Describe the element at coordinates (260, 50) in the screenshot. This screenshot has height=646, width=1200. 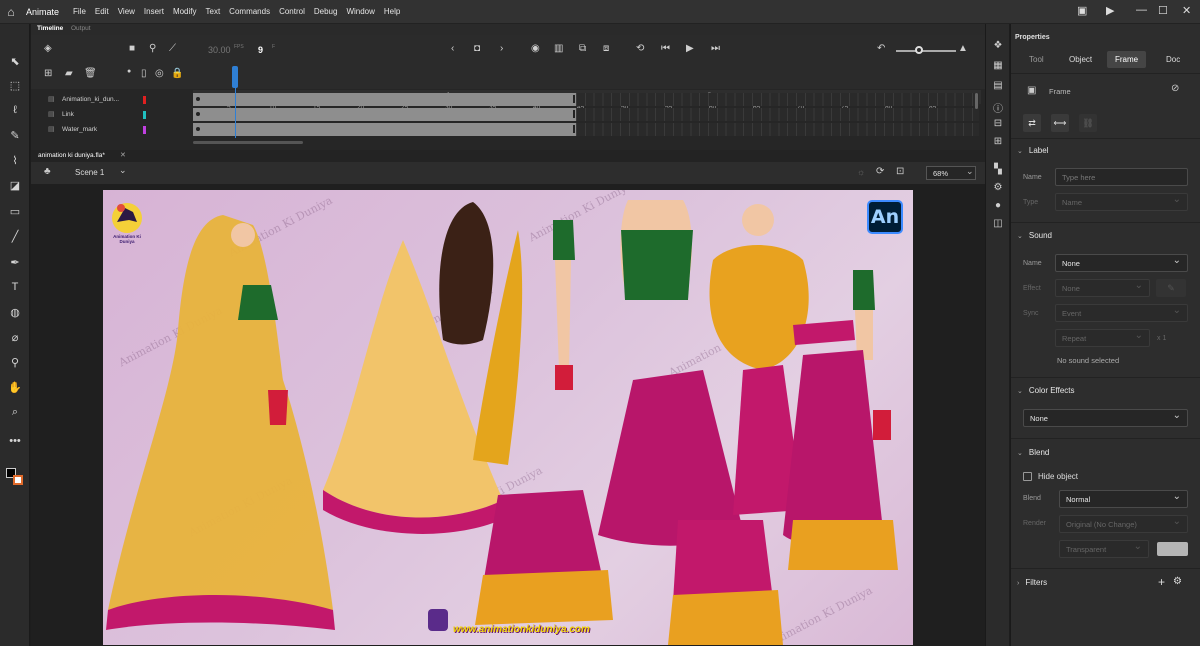
I see `current-frame: 9` at that location.